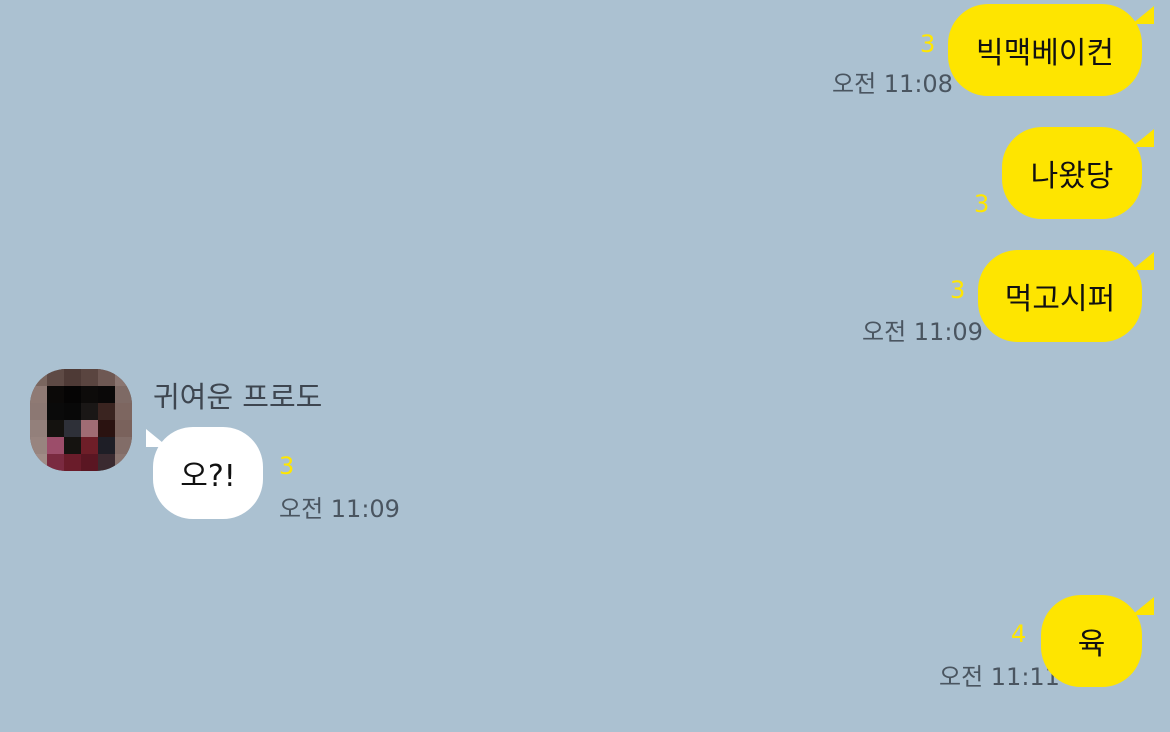 The height and width of the screenshot is (732, 1170). I want to click on my-message-bubble: 먹고시퍼, so click(1060, 296).